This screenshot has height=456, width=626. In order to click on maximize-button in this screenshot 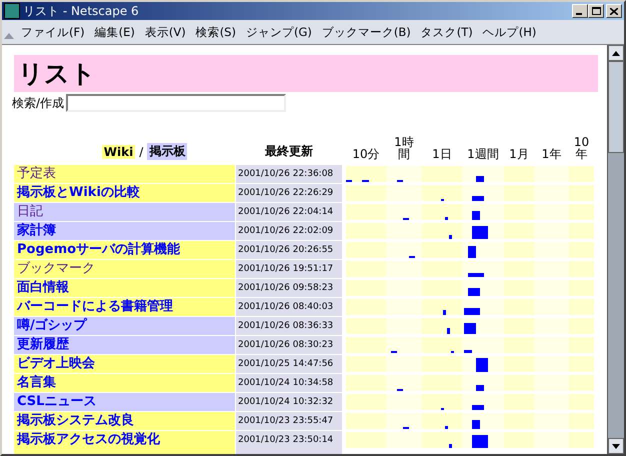, I will do `click(596, 11)`.